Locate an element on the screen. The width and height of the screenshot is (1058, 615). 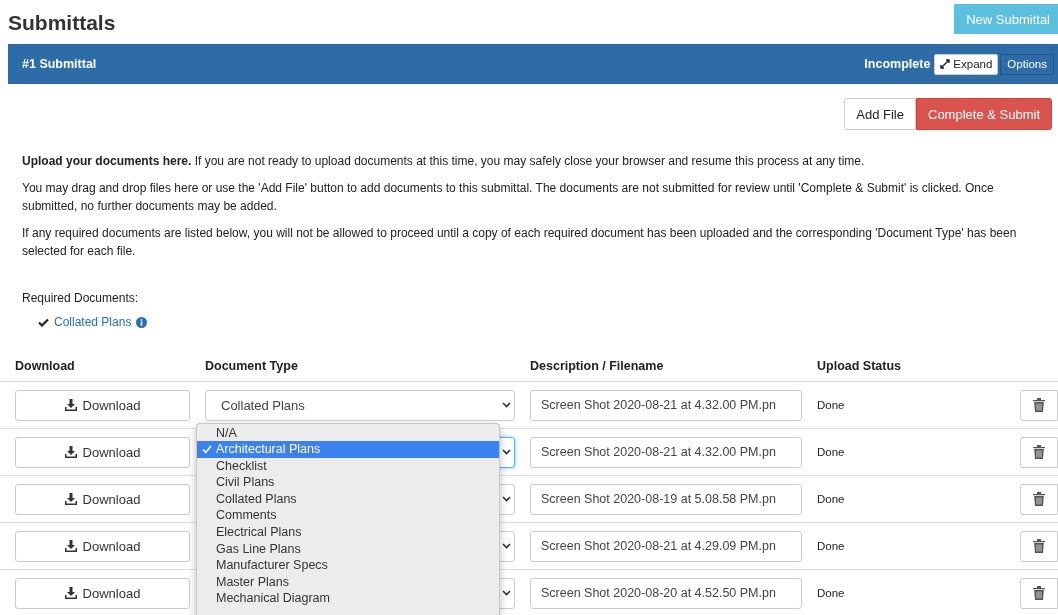
instruction-paragraph: You may drag and drop files here or use the 'Add File' button to add documents to this submittal. The documents are not submitted for review until 'Complete & Submit' is clicked. Once submitted, no further documents may be added. is located at coordinates (508, 197).